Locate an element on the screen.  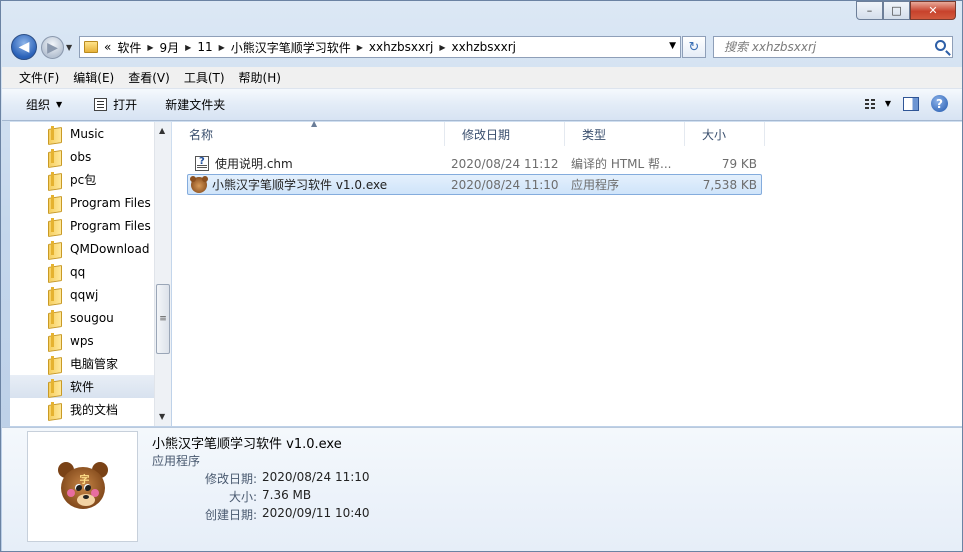
scroll-down-icon: ▼ is located at coordinates (162, 416).